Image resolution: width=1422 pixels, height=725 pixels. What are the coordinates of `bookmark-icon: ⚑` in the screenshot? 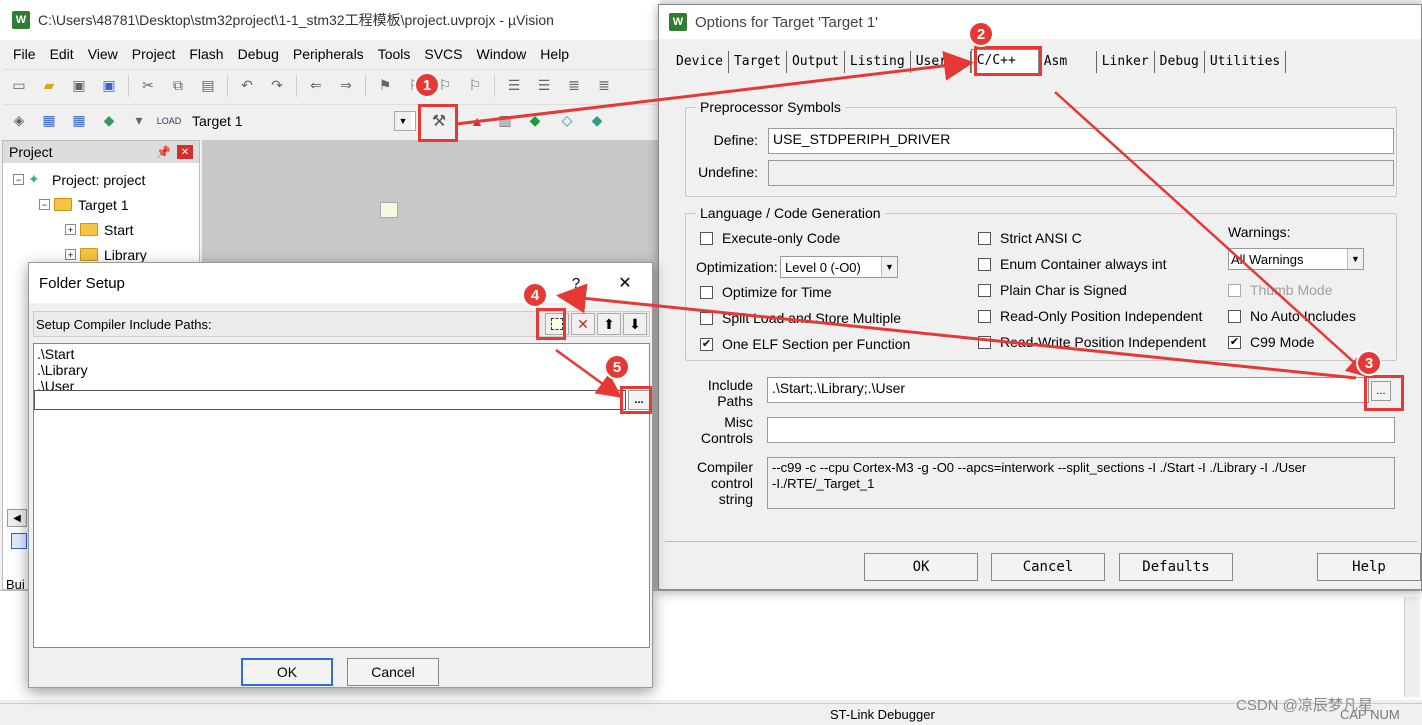 It's located at (385, 86).